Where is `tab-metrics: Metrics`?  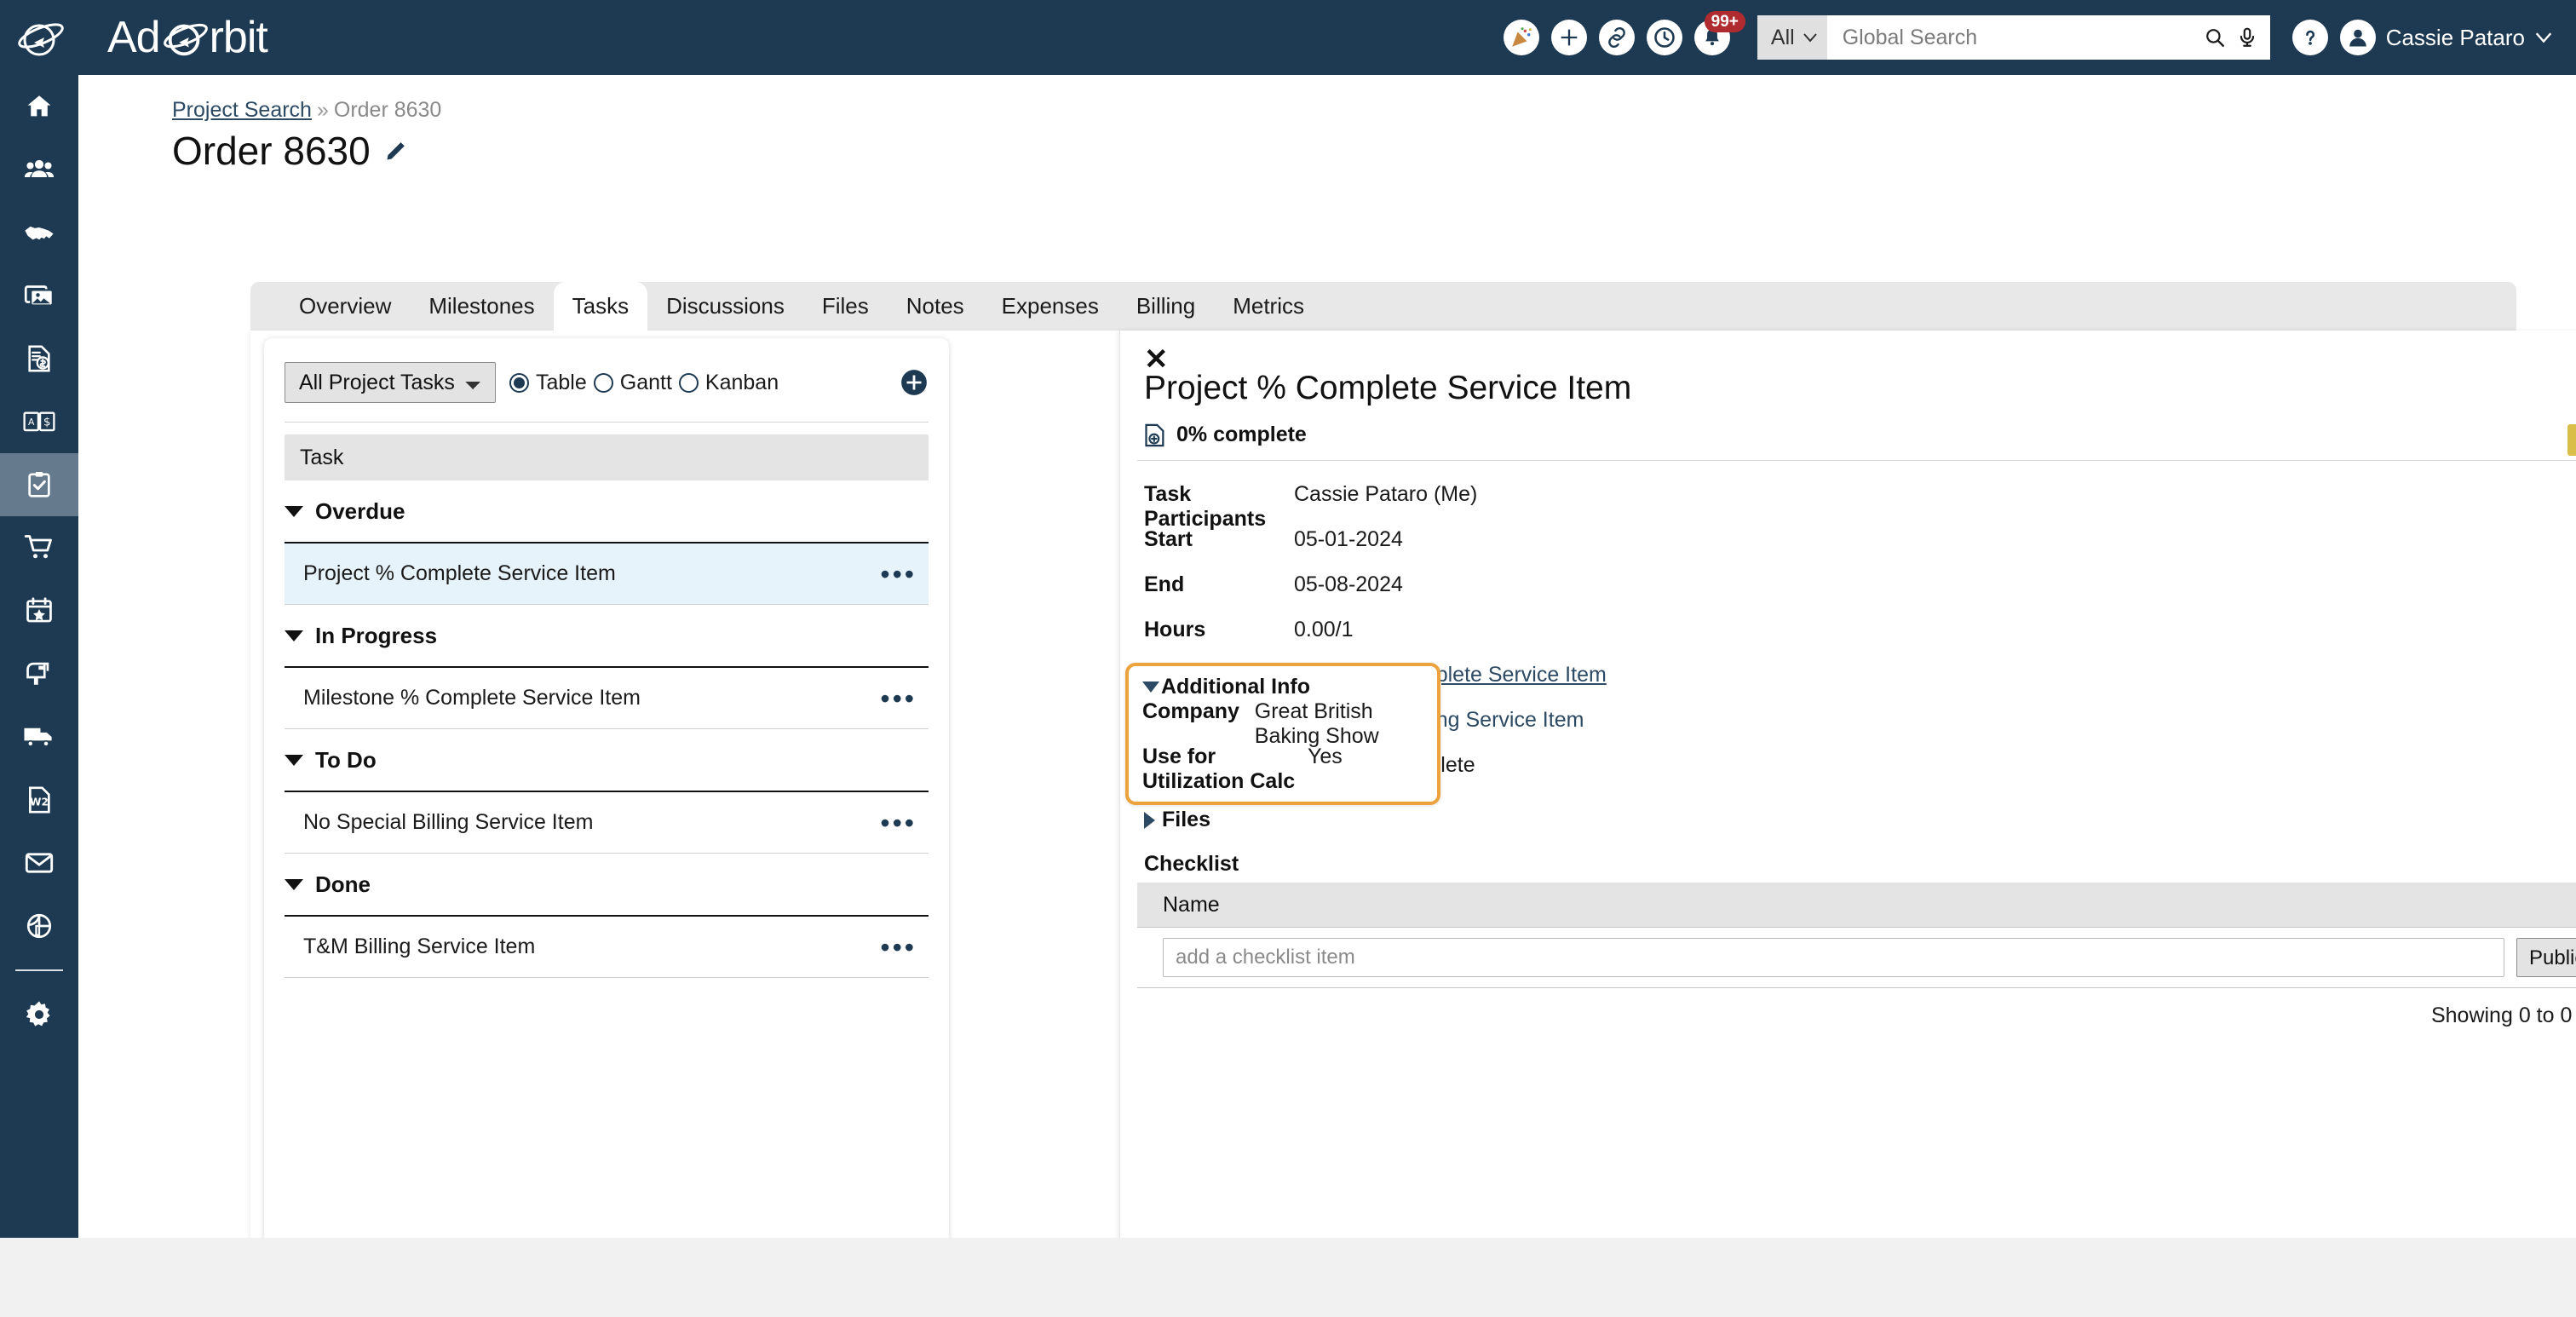
tab-metrics: Metrics is located at coordinates (1268, 306).